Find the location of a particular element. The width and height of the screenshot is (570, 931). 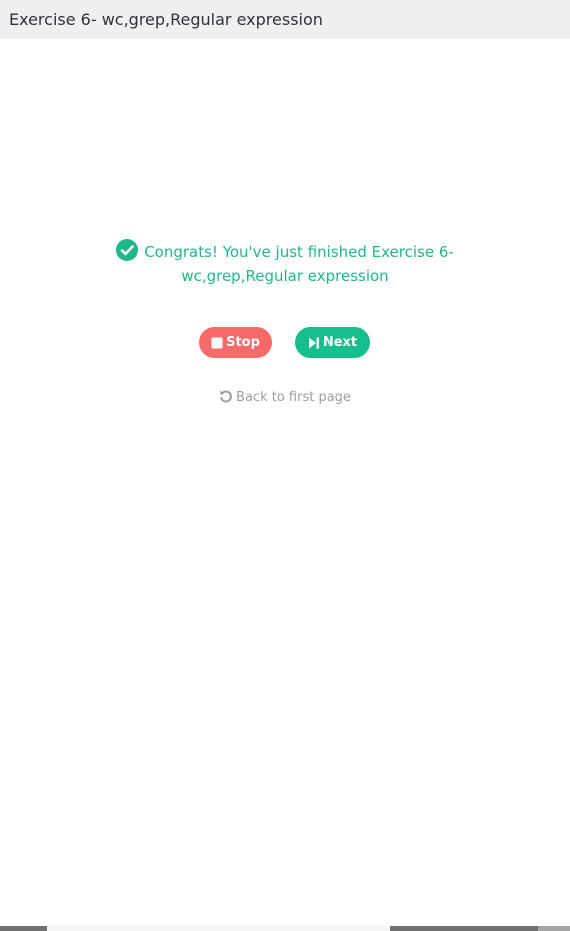

back-to-first-page-link: Back to first page is located at coordinates (285, 397).